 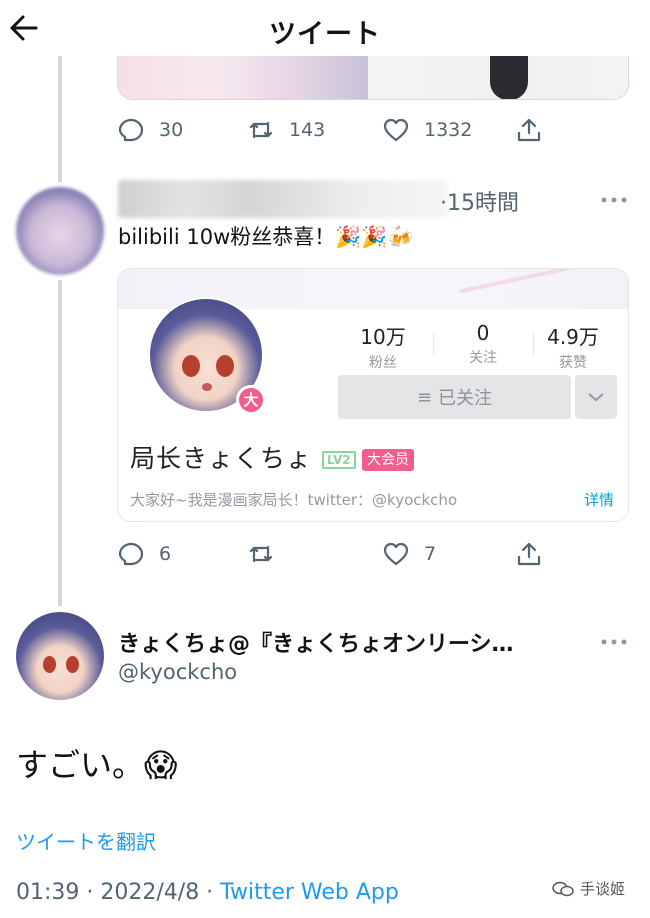 I want to click on action-bar: 30 143 1332, so click(x=337, y=130).